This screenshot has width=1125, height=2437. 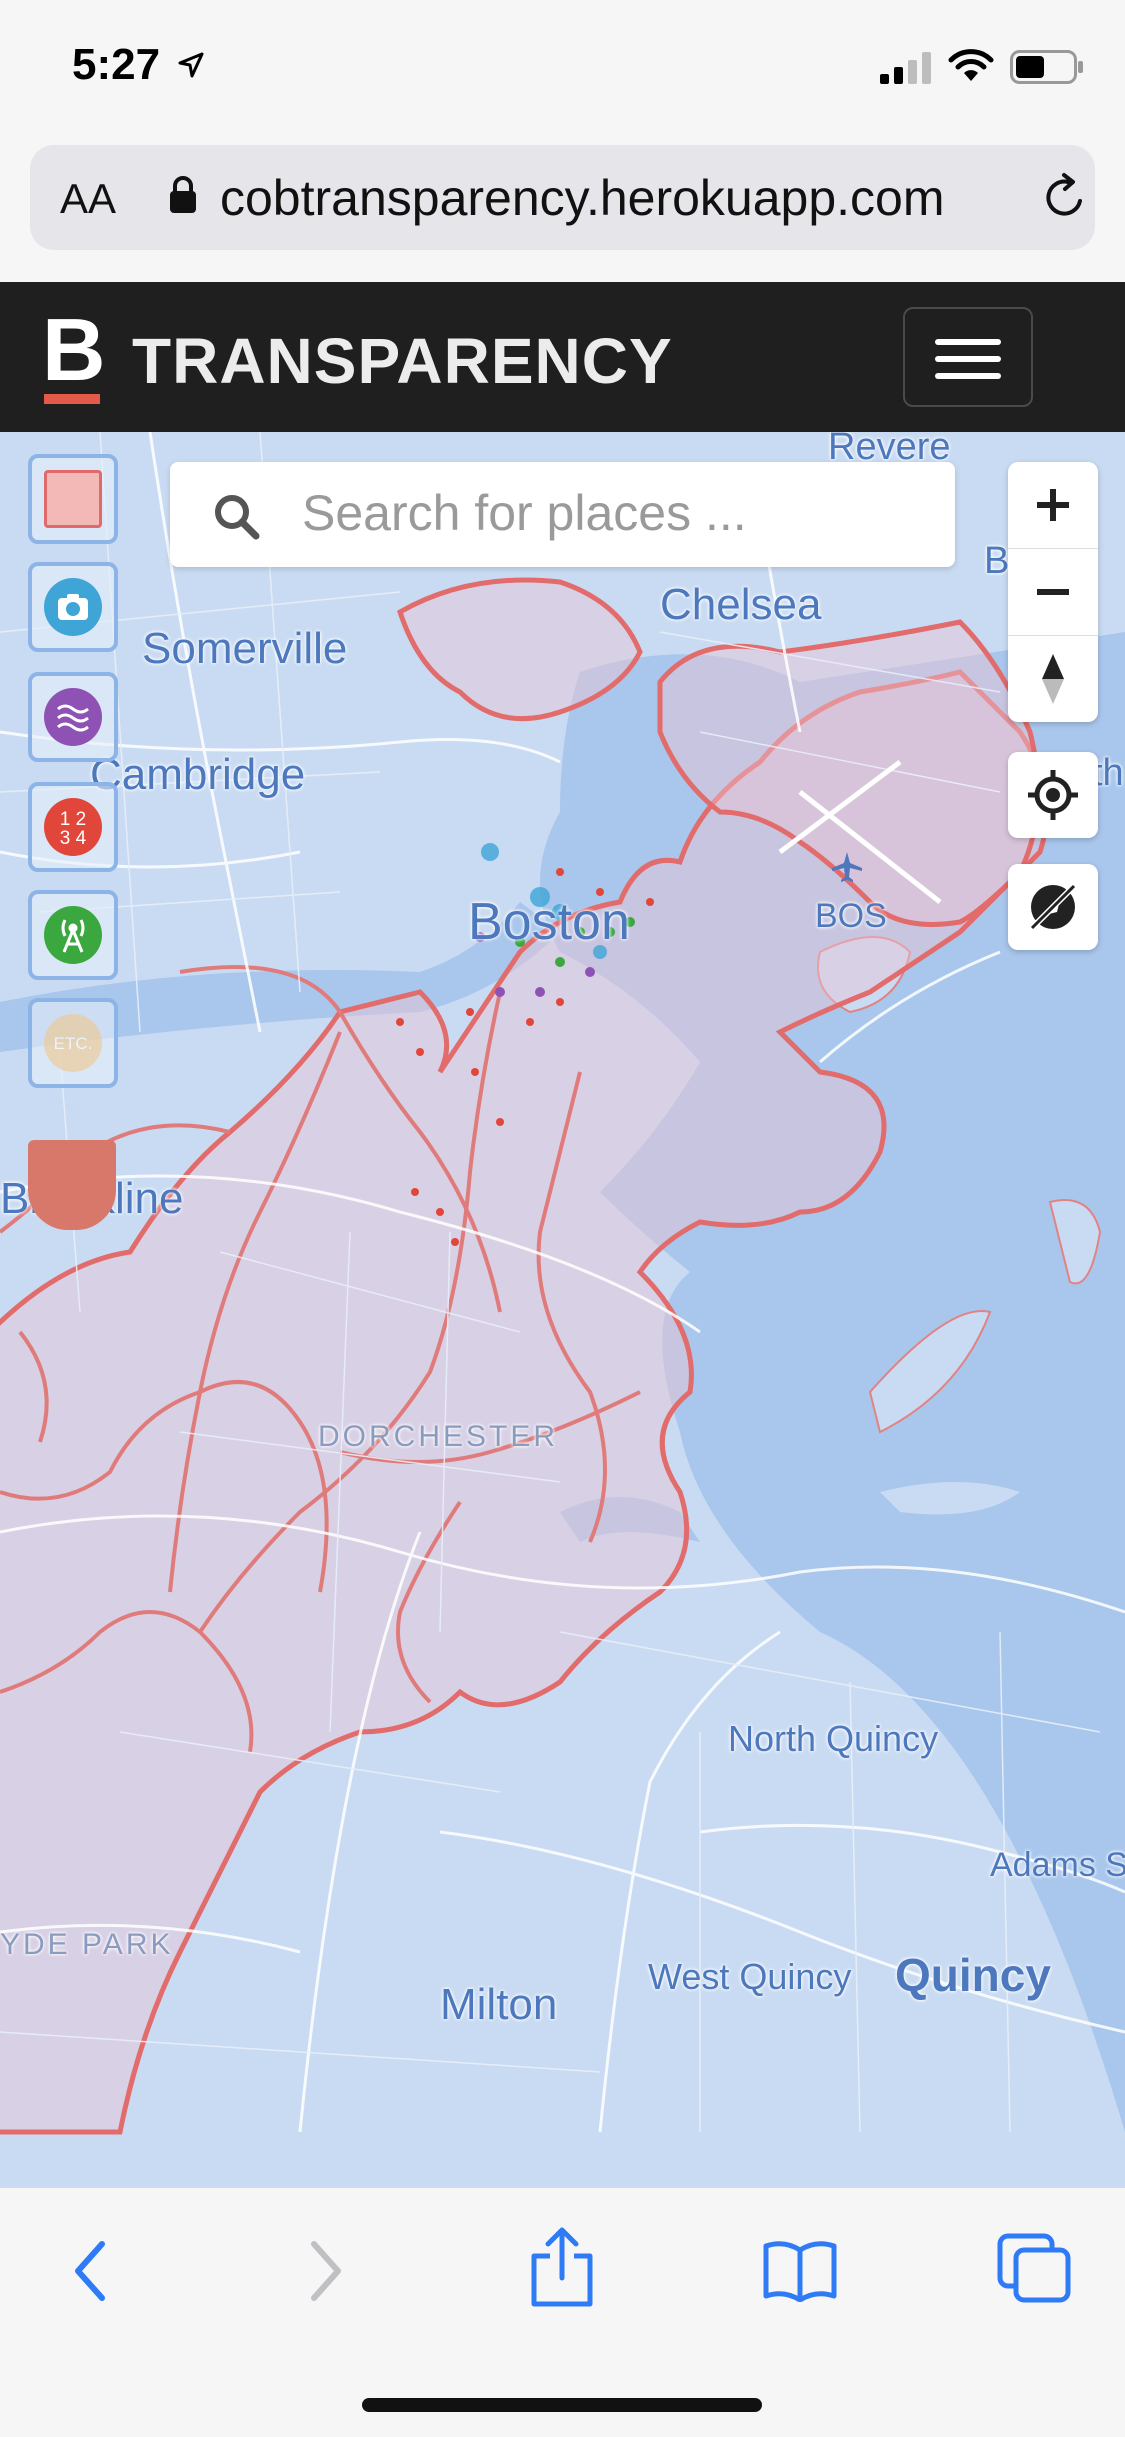 I want to click on antenna-layer-button, so click(x=73, y=935).